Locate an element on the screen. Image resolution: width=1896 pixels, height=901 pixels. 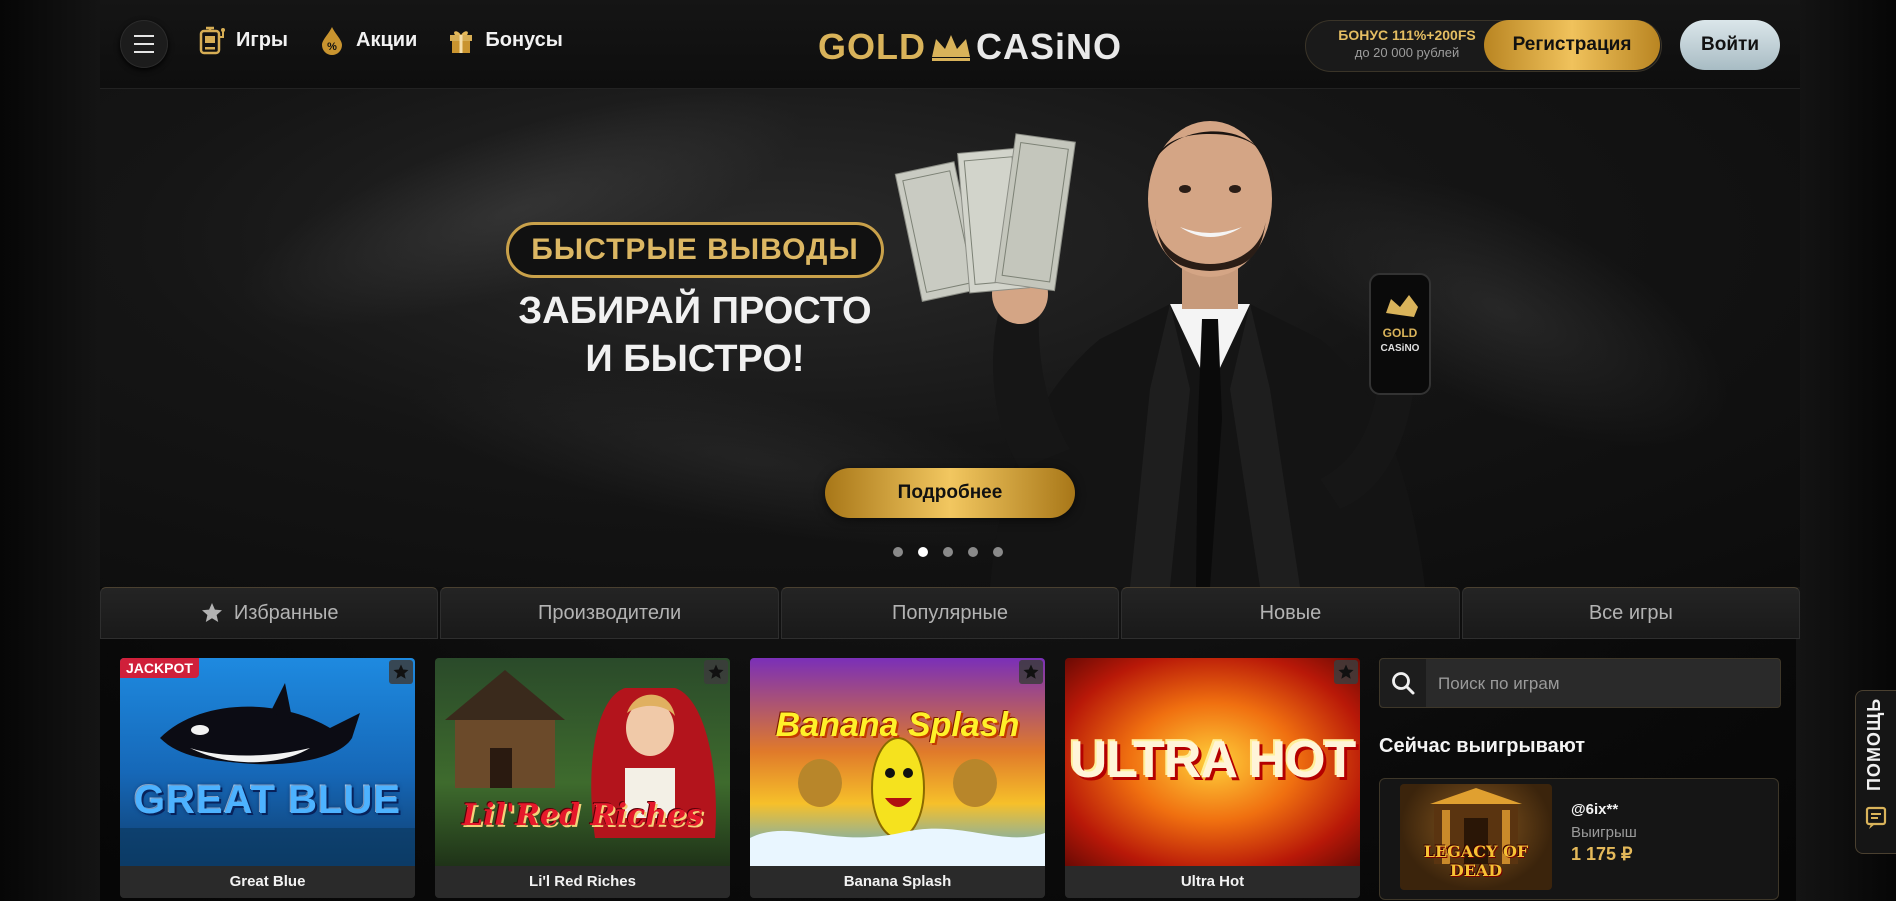
tab-label: Избранные is located at coordinates (286, 612).